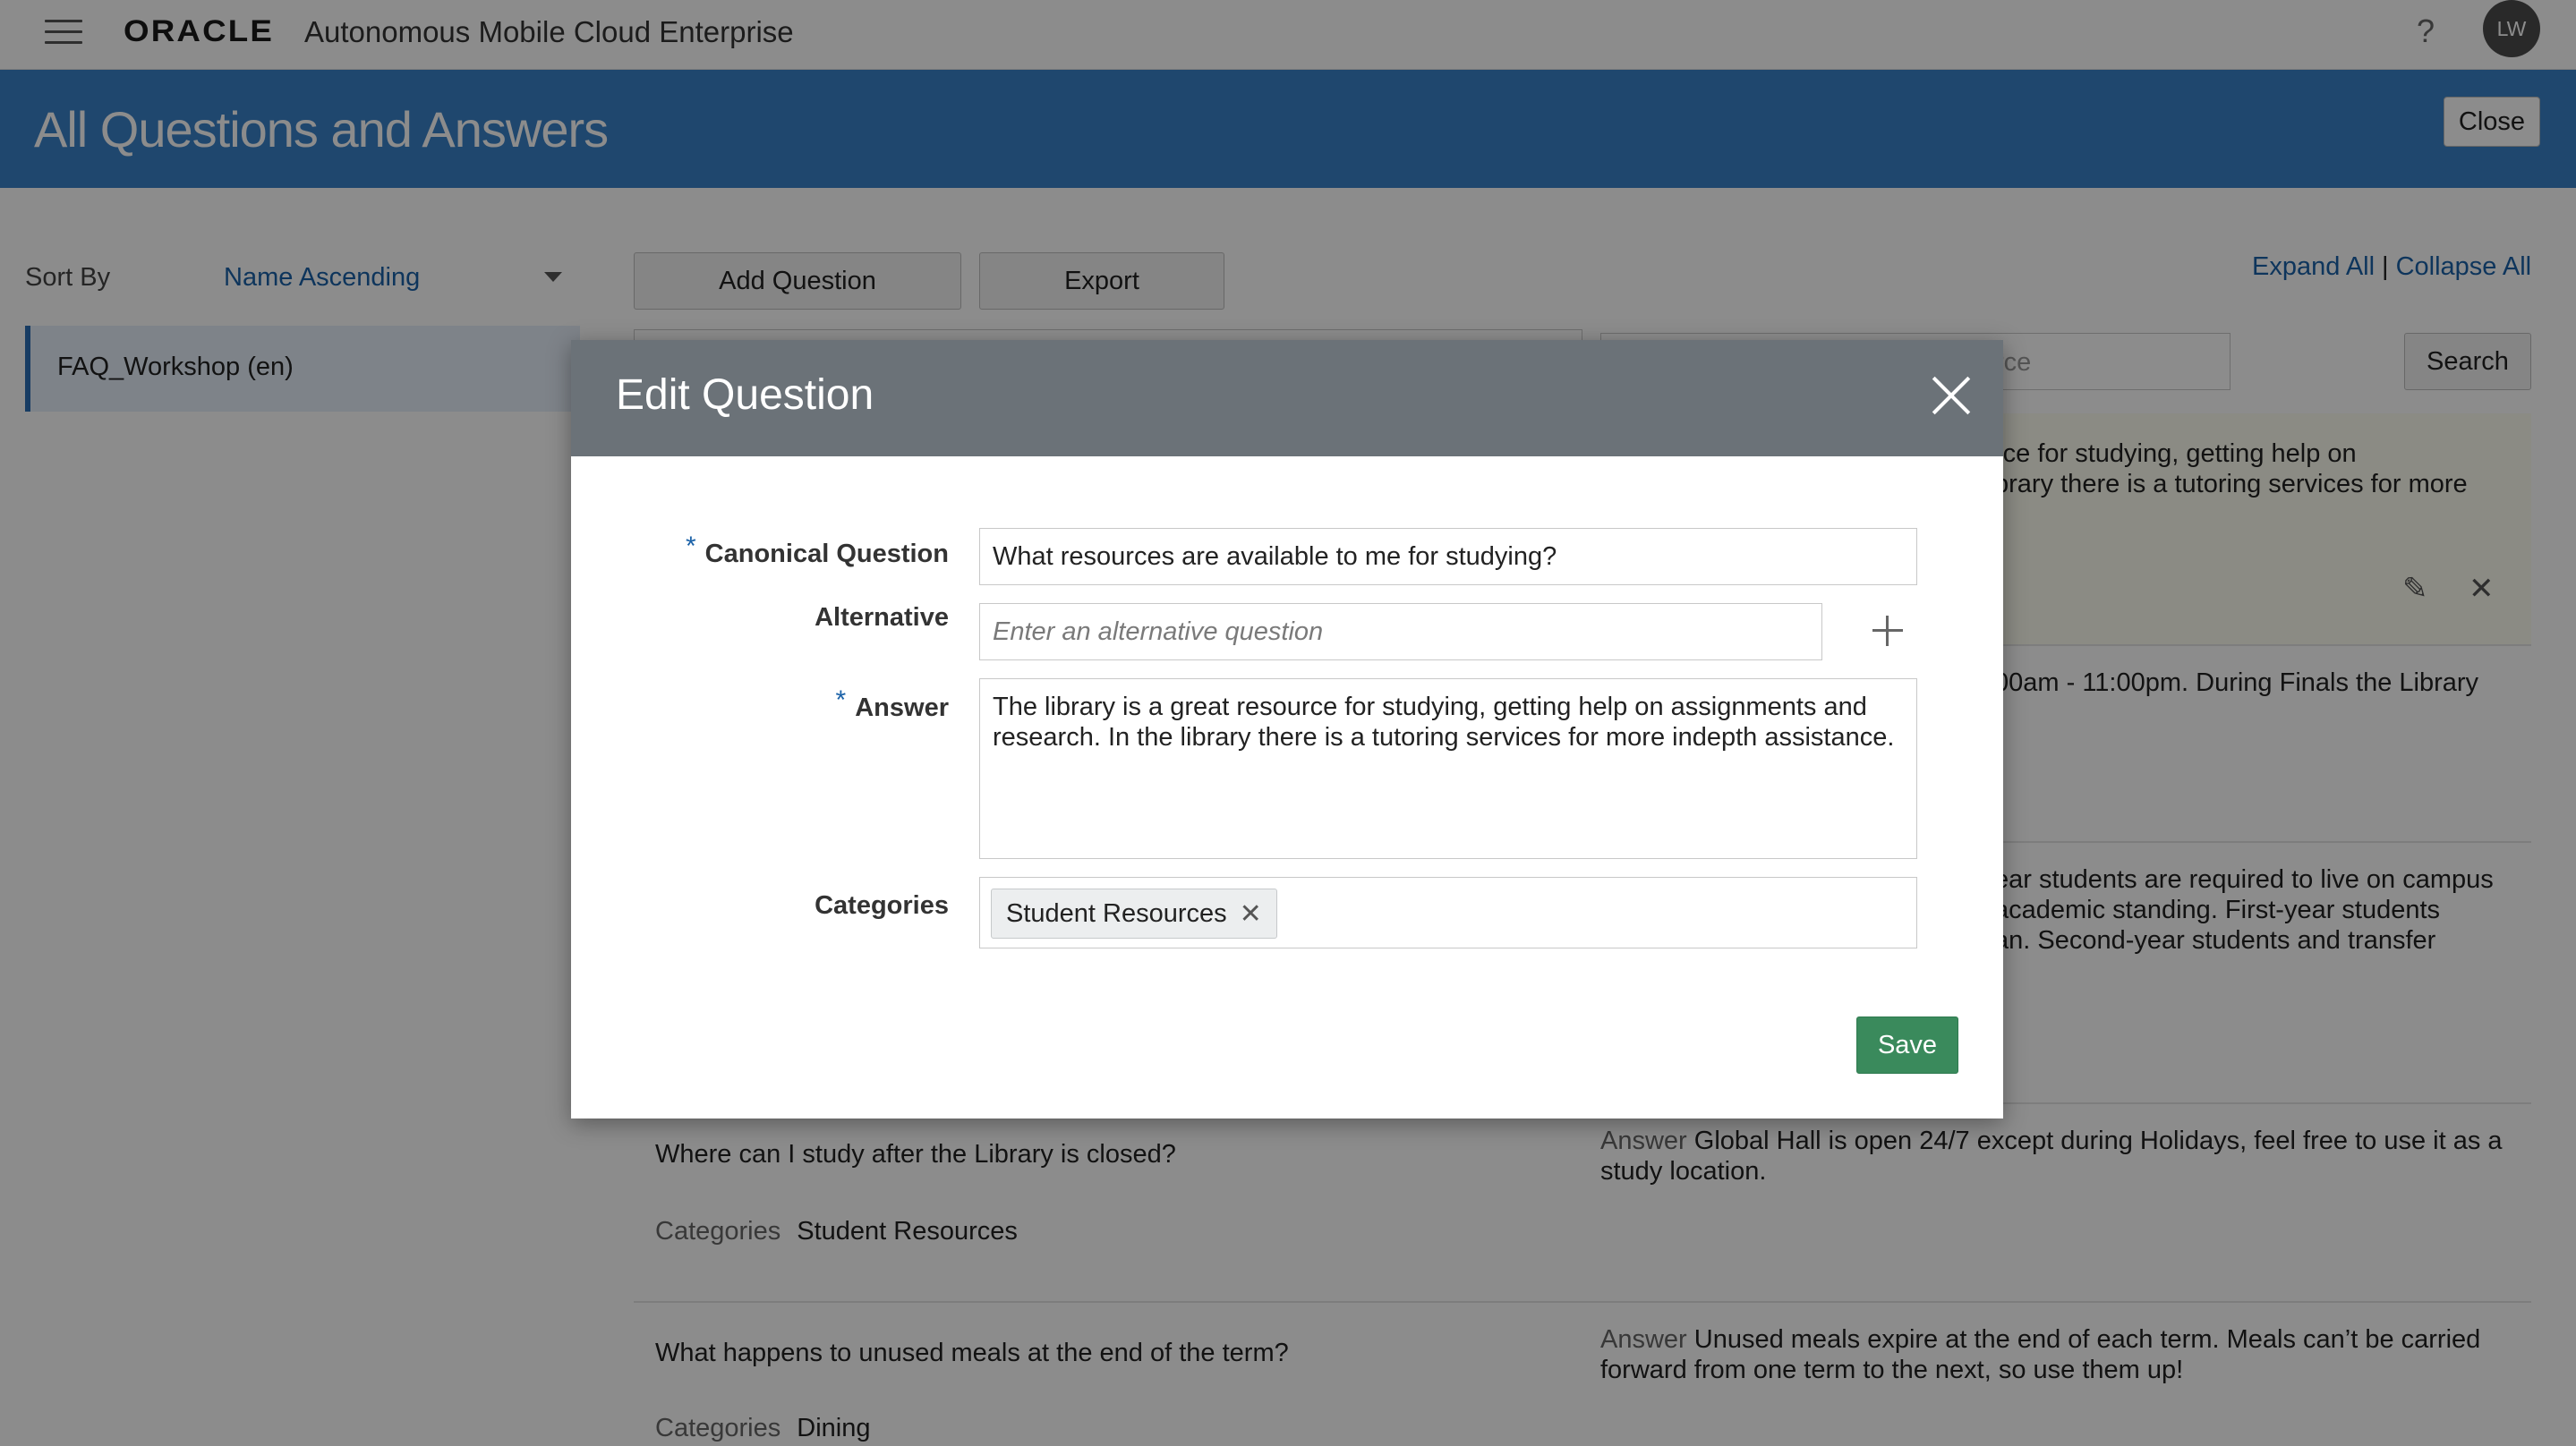 This screenshot has height=1446, width=2576. Describe the element at coordinates (817, 550) in the screenshot. I see `canonical-question-label: * Canonical Question` at that location.